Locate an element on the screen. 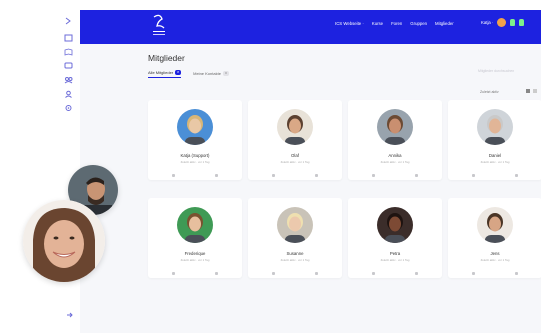  floating-avatar-woman is located at coordinates (64, 241).